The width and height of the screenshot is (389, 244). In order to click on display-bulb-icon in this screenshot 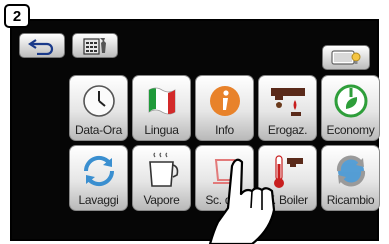, I will do `click(346, 57)`.